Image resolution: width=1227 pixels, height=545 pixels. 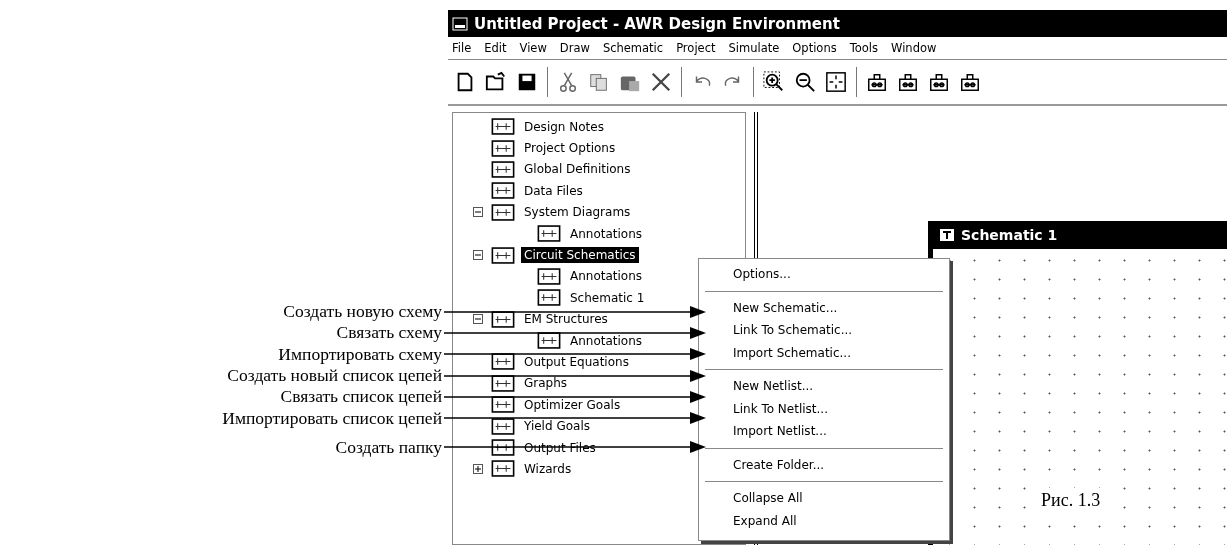 I want to click on tree-item: Global Definitions, so click(x=577, y=169).